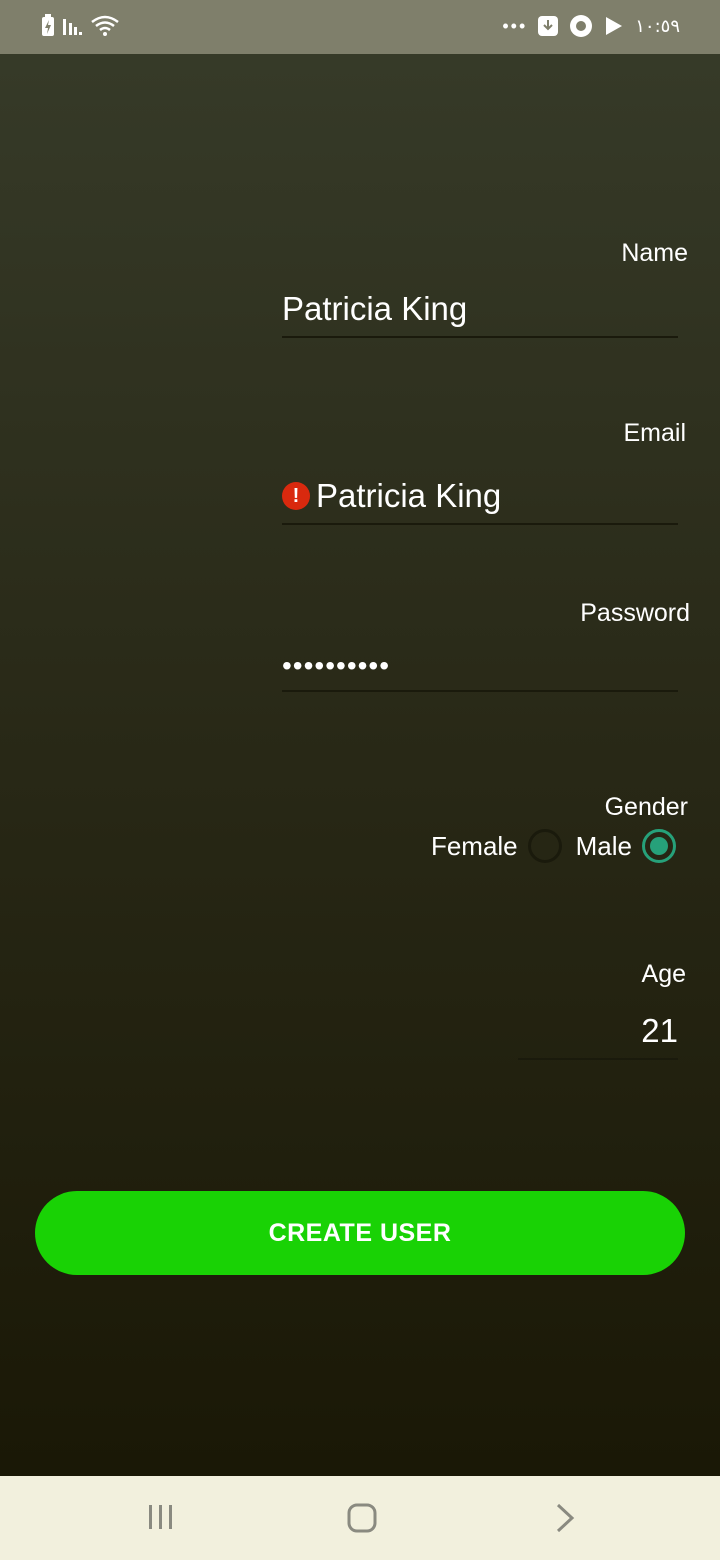 The width and height of the screenshot is (720, 1560). Describe the element at coordinates (474, 845) in the screenshot. I see `gender-female-label: Female` at that location.